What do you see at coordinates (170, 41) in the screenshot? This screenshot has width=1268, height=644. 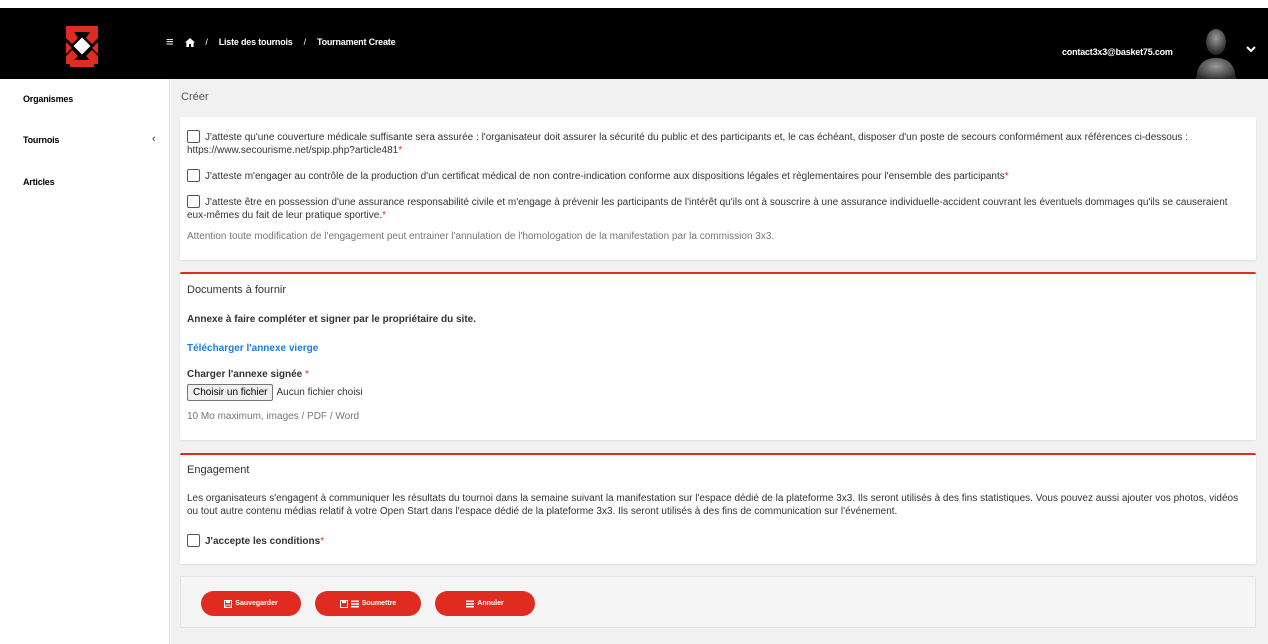 I see `menu-icon: ≡` at bounding box center [170, 41].